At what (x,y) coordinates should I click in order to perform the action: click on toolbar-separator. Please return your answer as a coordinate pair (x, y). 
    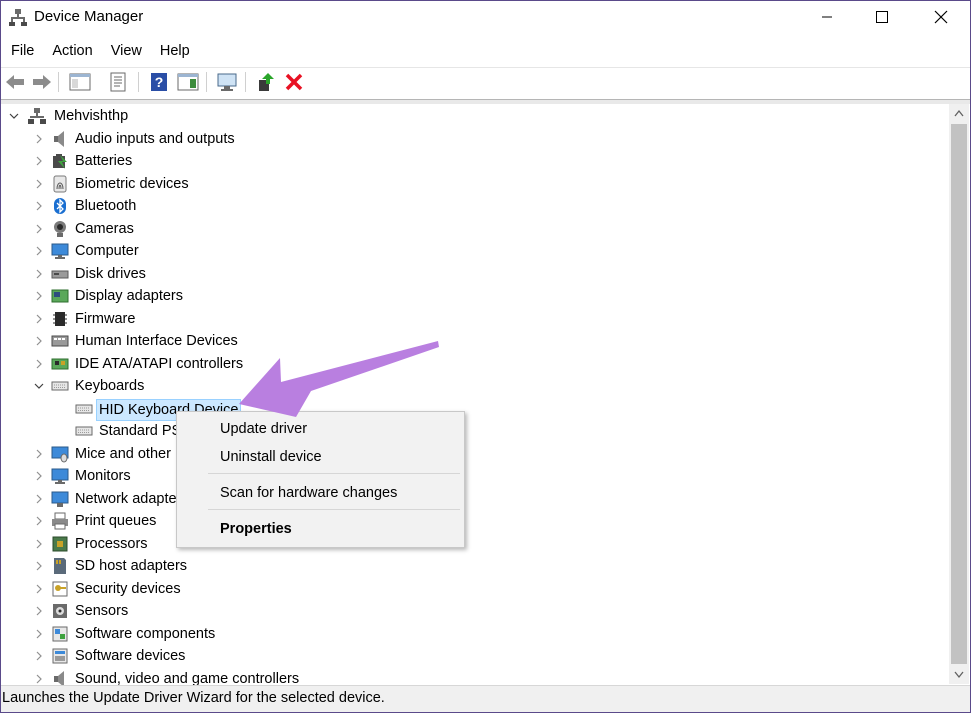
    Looking at the image, I should click on (58, 82).